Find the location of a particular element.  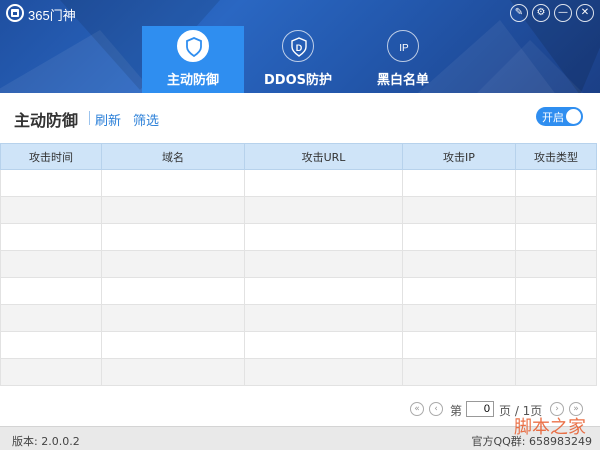

title-divider is located at coordinates (89, 118).